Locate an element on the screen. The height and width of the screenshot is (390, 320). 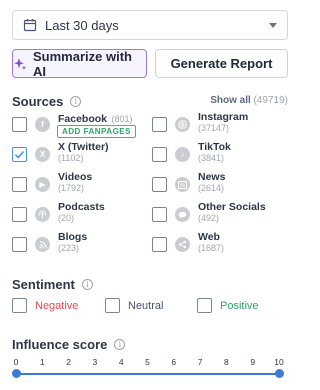
source-web: Web (1687) is located at coordinates (188, 246).